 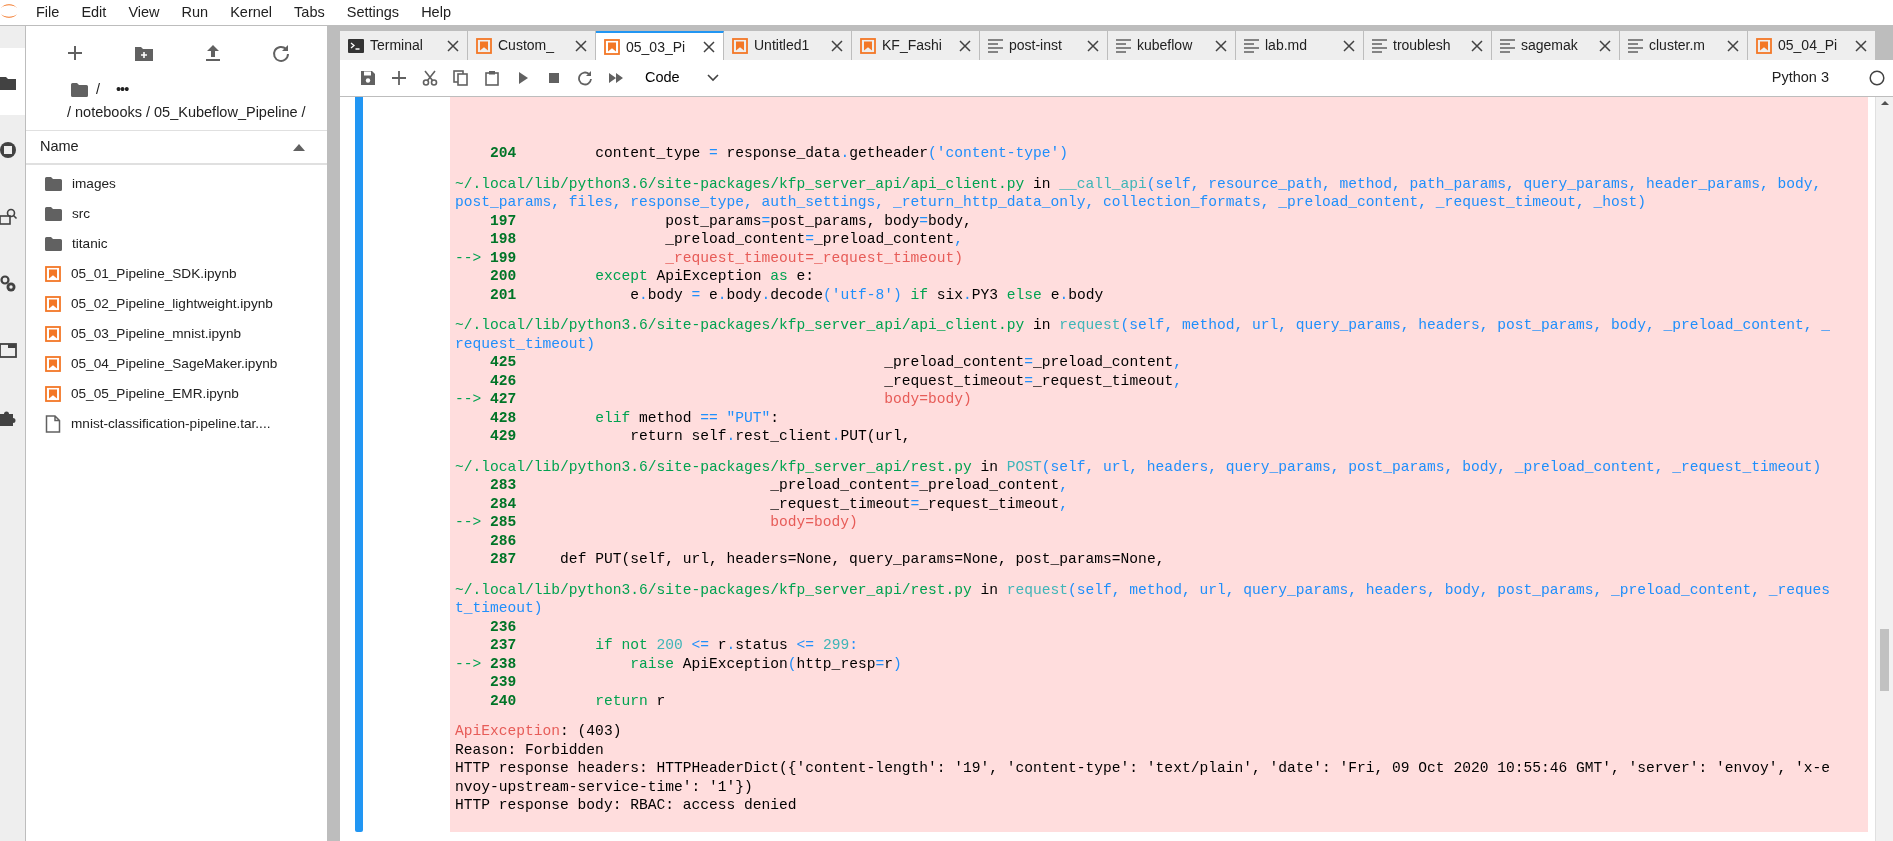 I want to click on document-tab: Untitled1, so click(x=788, y=45).